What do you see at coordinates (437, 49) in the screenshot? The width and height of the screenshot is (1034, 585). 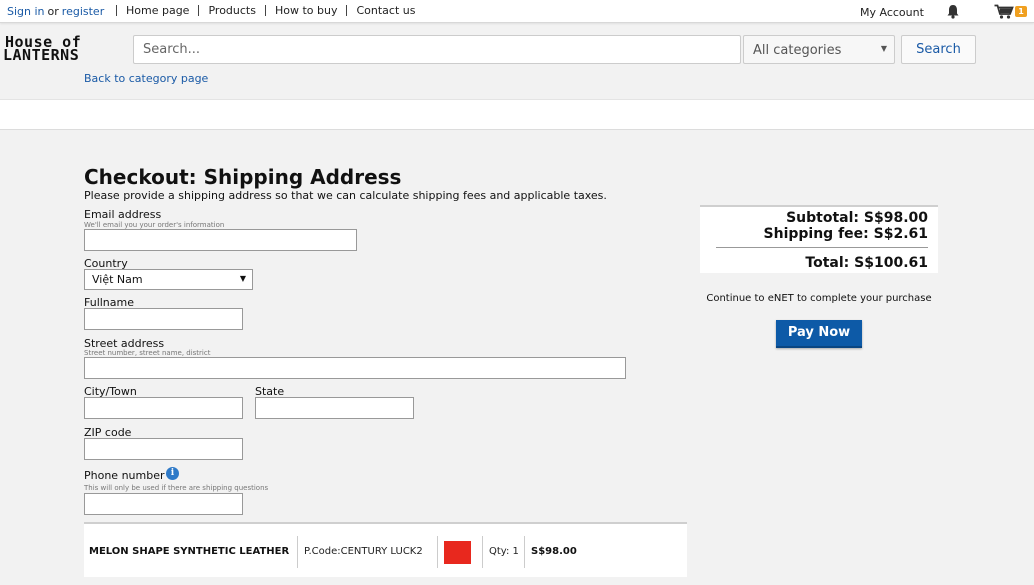 I see `search-input` at bounding box center [437, 49].